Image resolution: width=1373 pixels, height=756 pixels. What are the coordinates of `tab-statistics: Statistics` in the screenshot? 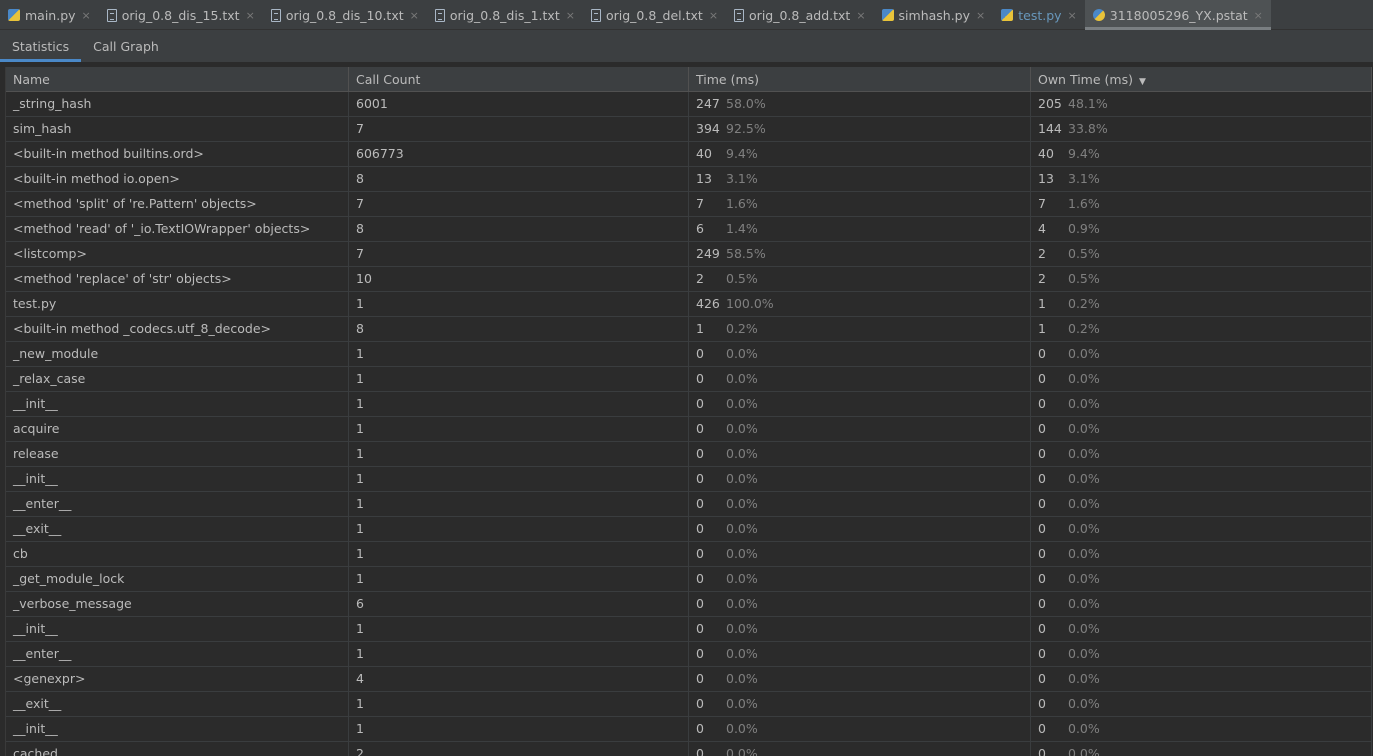 It's located at (41, 46).